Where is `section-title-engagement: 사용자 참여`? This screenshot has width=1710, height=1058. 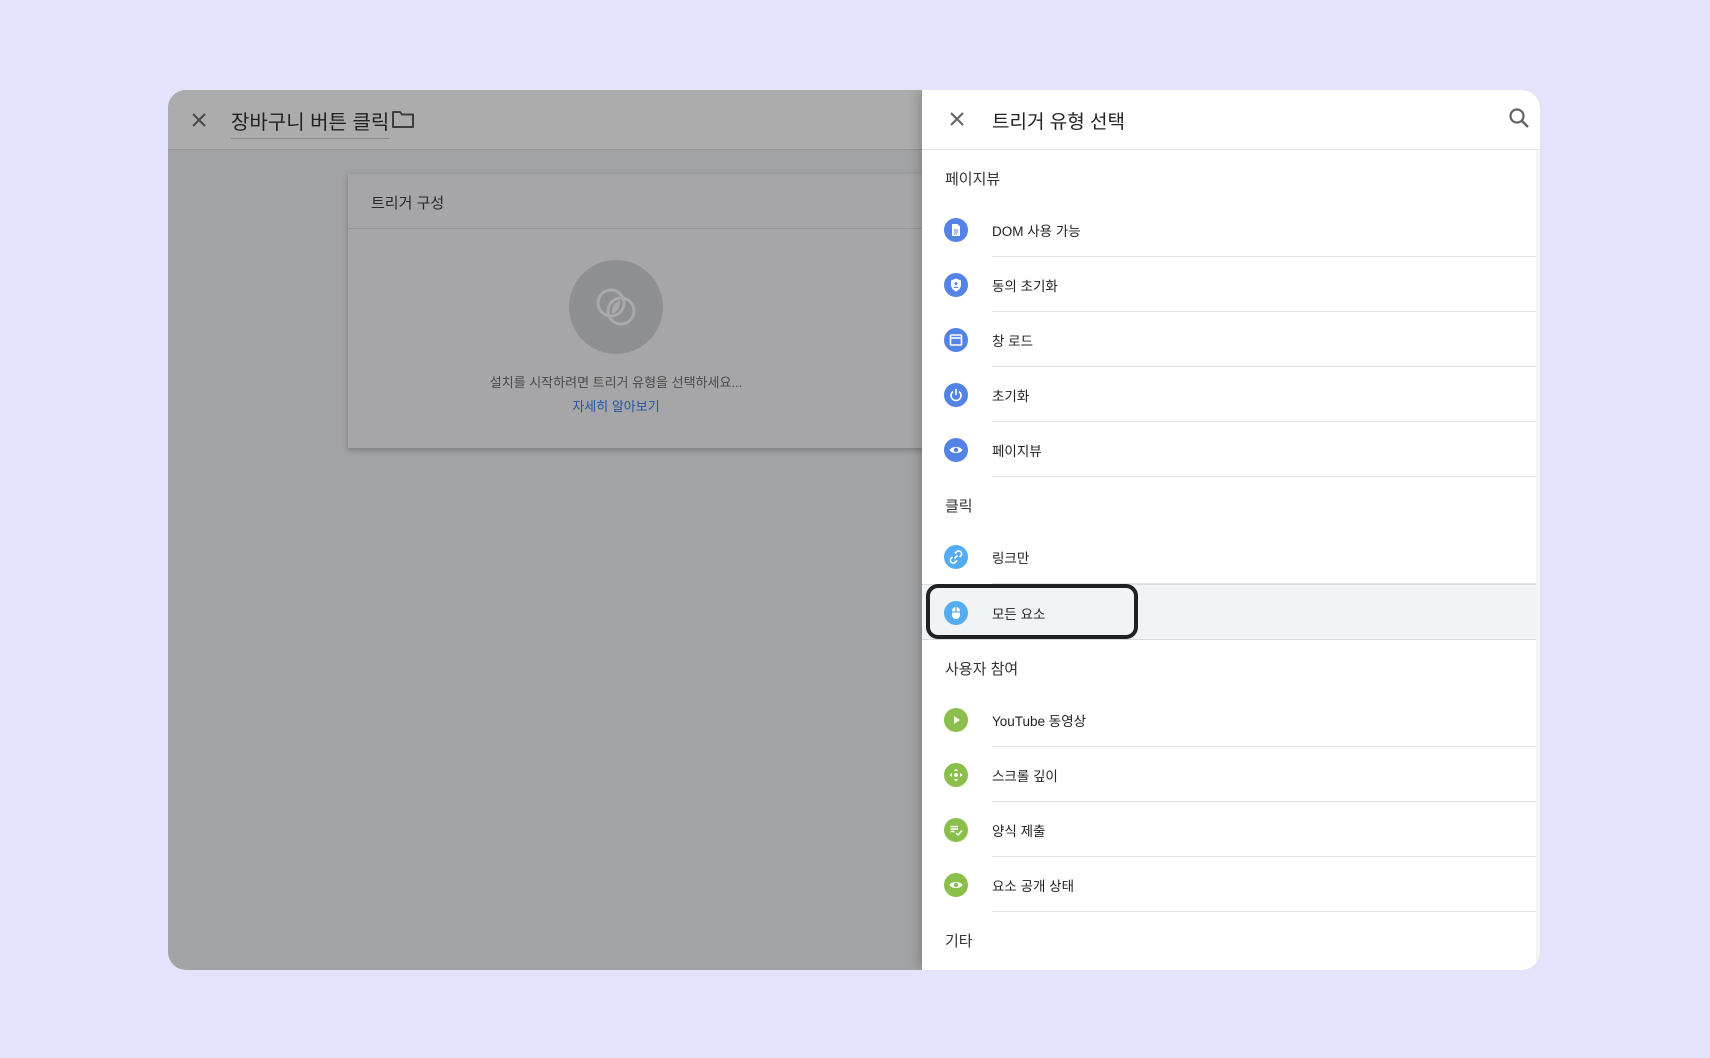
section-title-engagement: 사용자 참여 is located at coordinates (982, 669).